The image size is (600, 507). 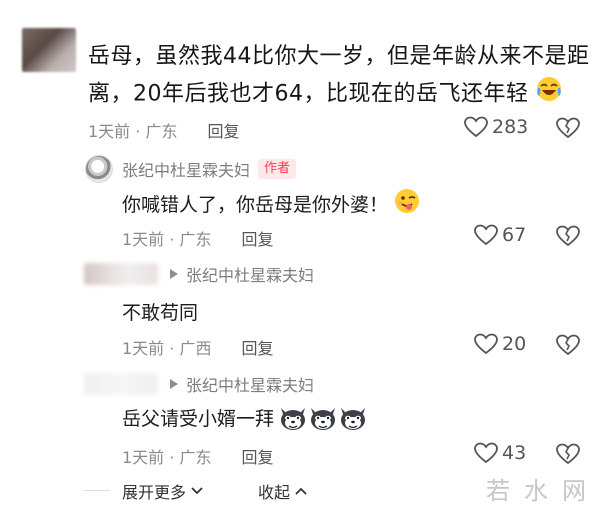 I want to click on watermark: 若水网, so click(x=543, y=491).